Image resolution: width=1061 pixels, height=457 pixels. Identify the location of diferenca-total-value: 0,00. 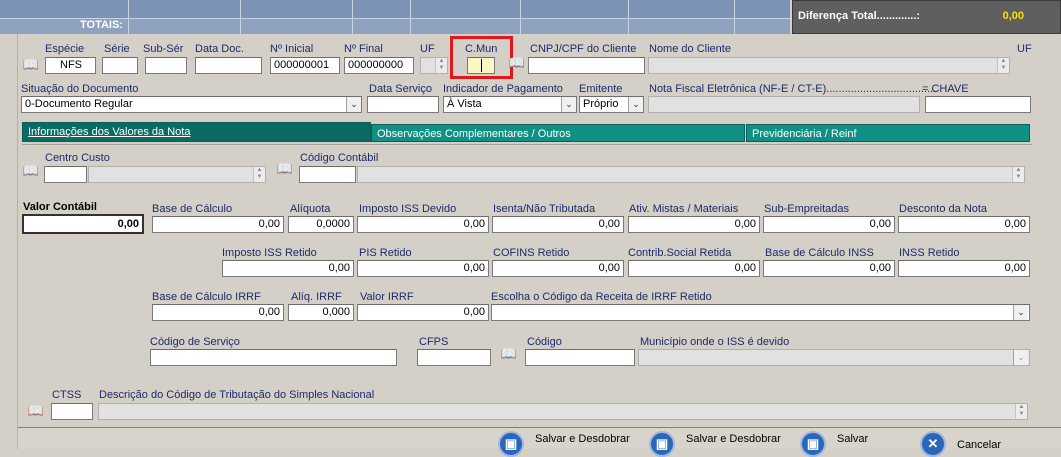
(1013, 16).